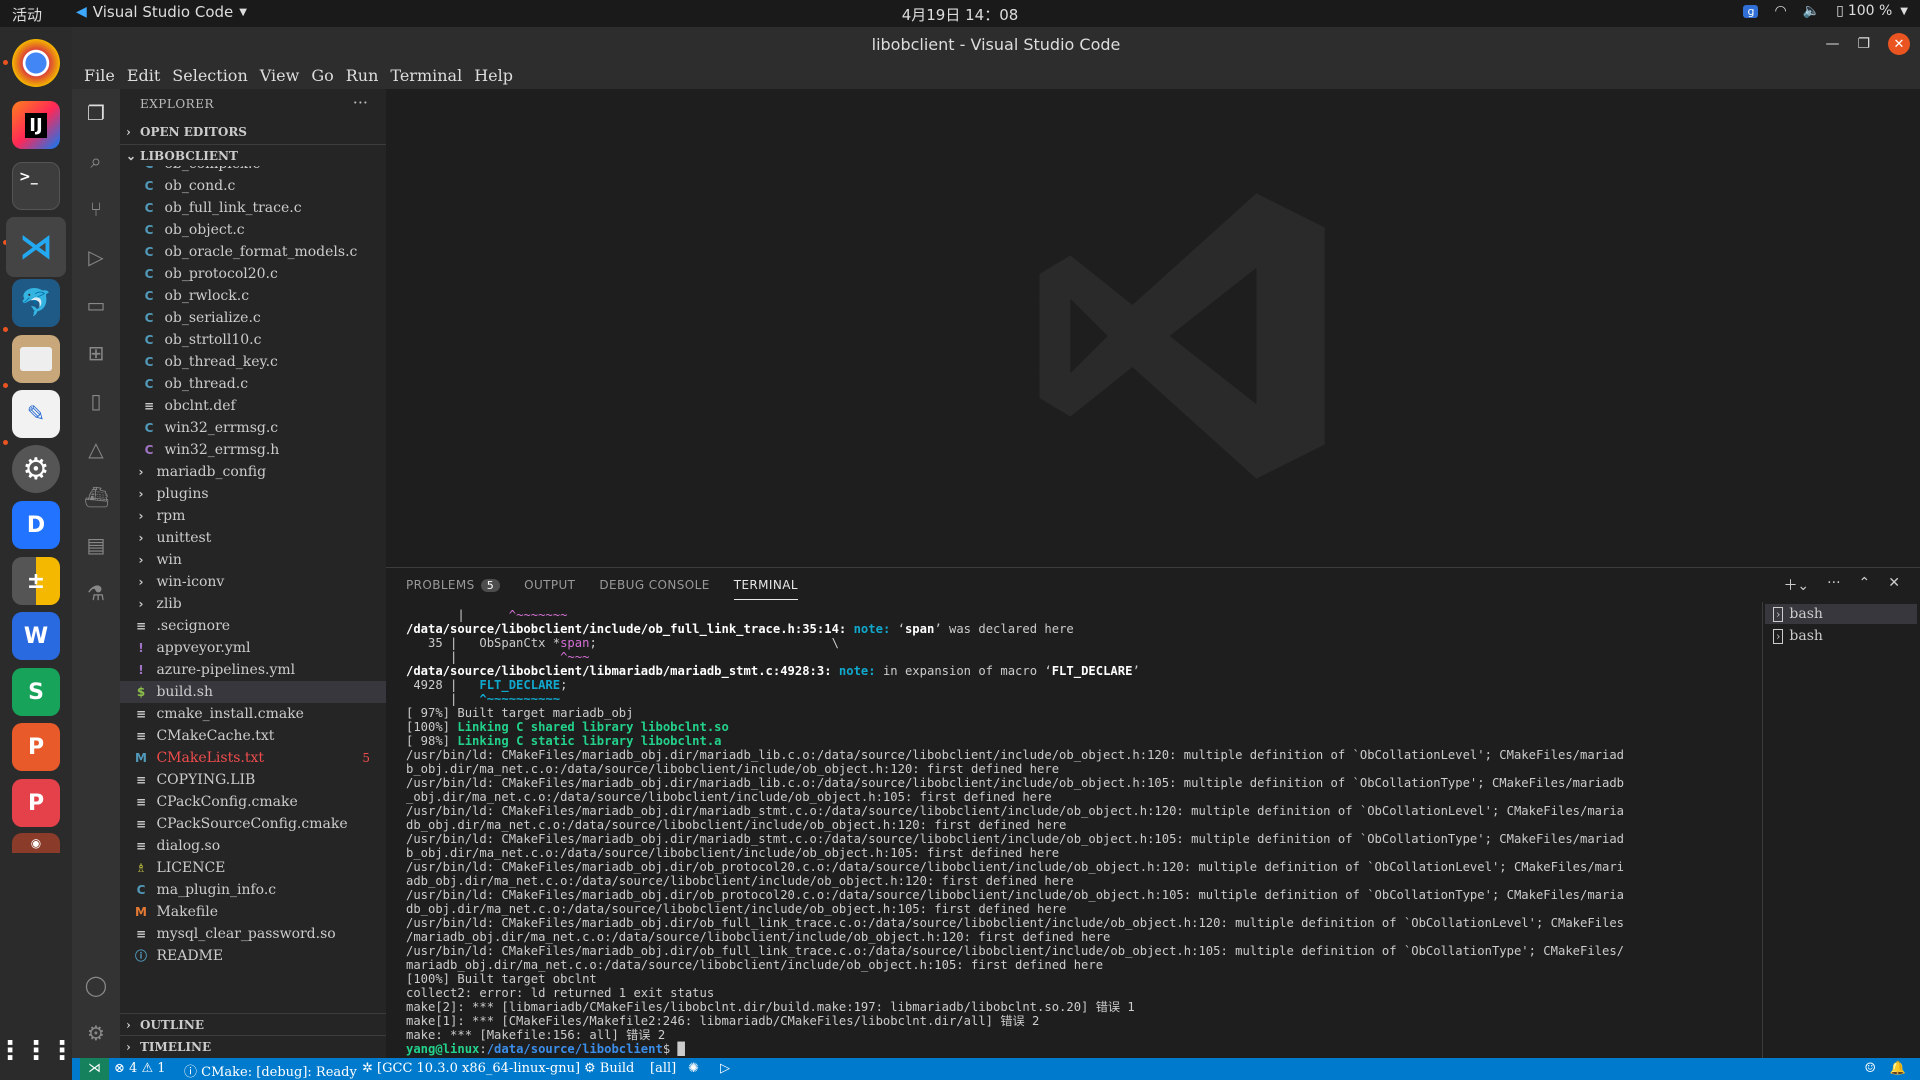 The height and width of the screenshot is (1080, 1920). Describe the element at coordinates (1751, 11) in the screenshot. I see `input-method-icon: g` at that location.